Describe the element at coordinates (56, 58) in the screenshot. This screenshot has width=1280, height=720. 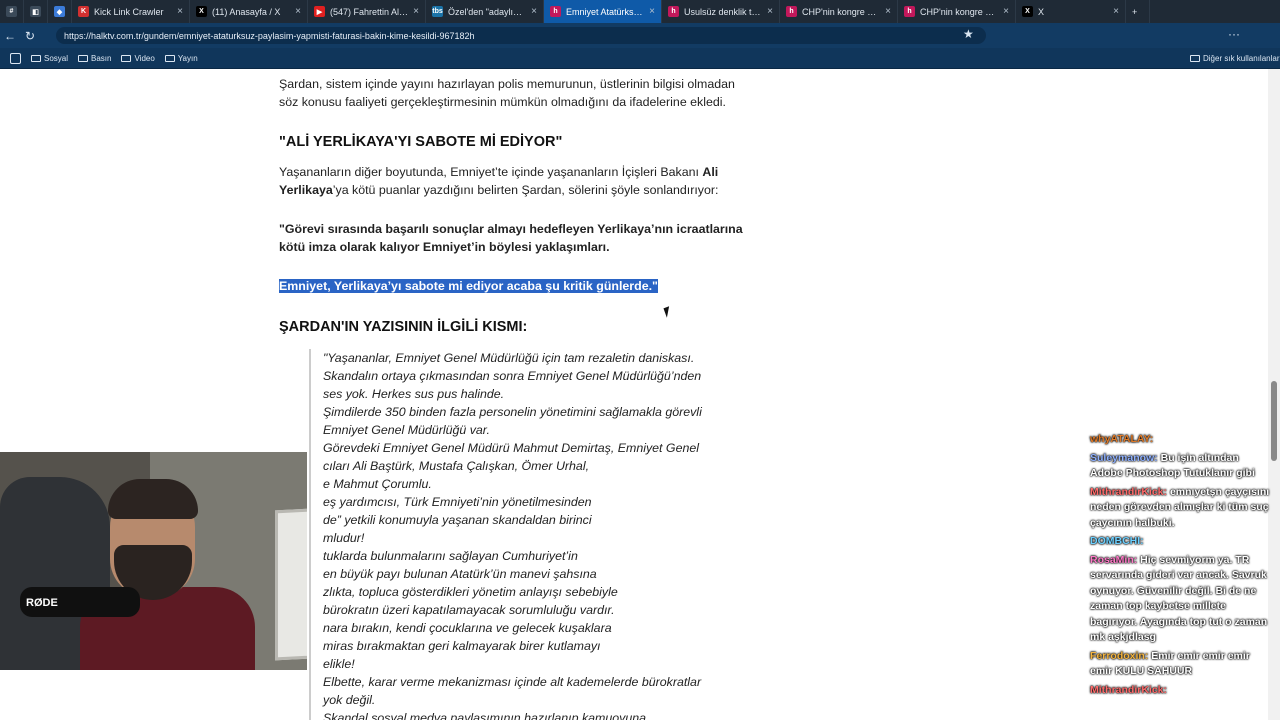
I see `bookmark-label: Sosyal` at that location.